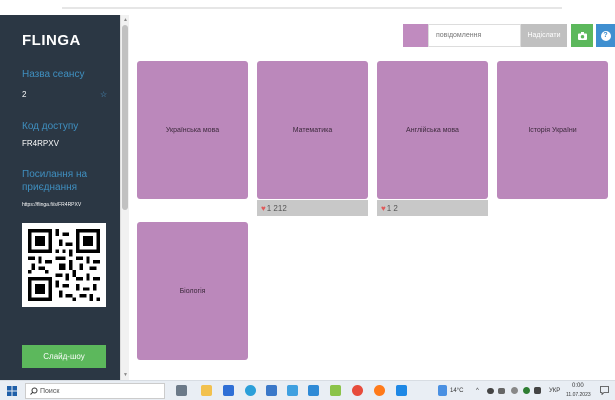 Image resolution: width=615 pixels, height=400 pixels. I want to click on browser-divider, so click(312, 8).